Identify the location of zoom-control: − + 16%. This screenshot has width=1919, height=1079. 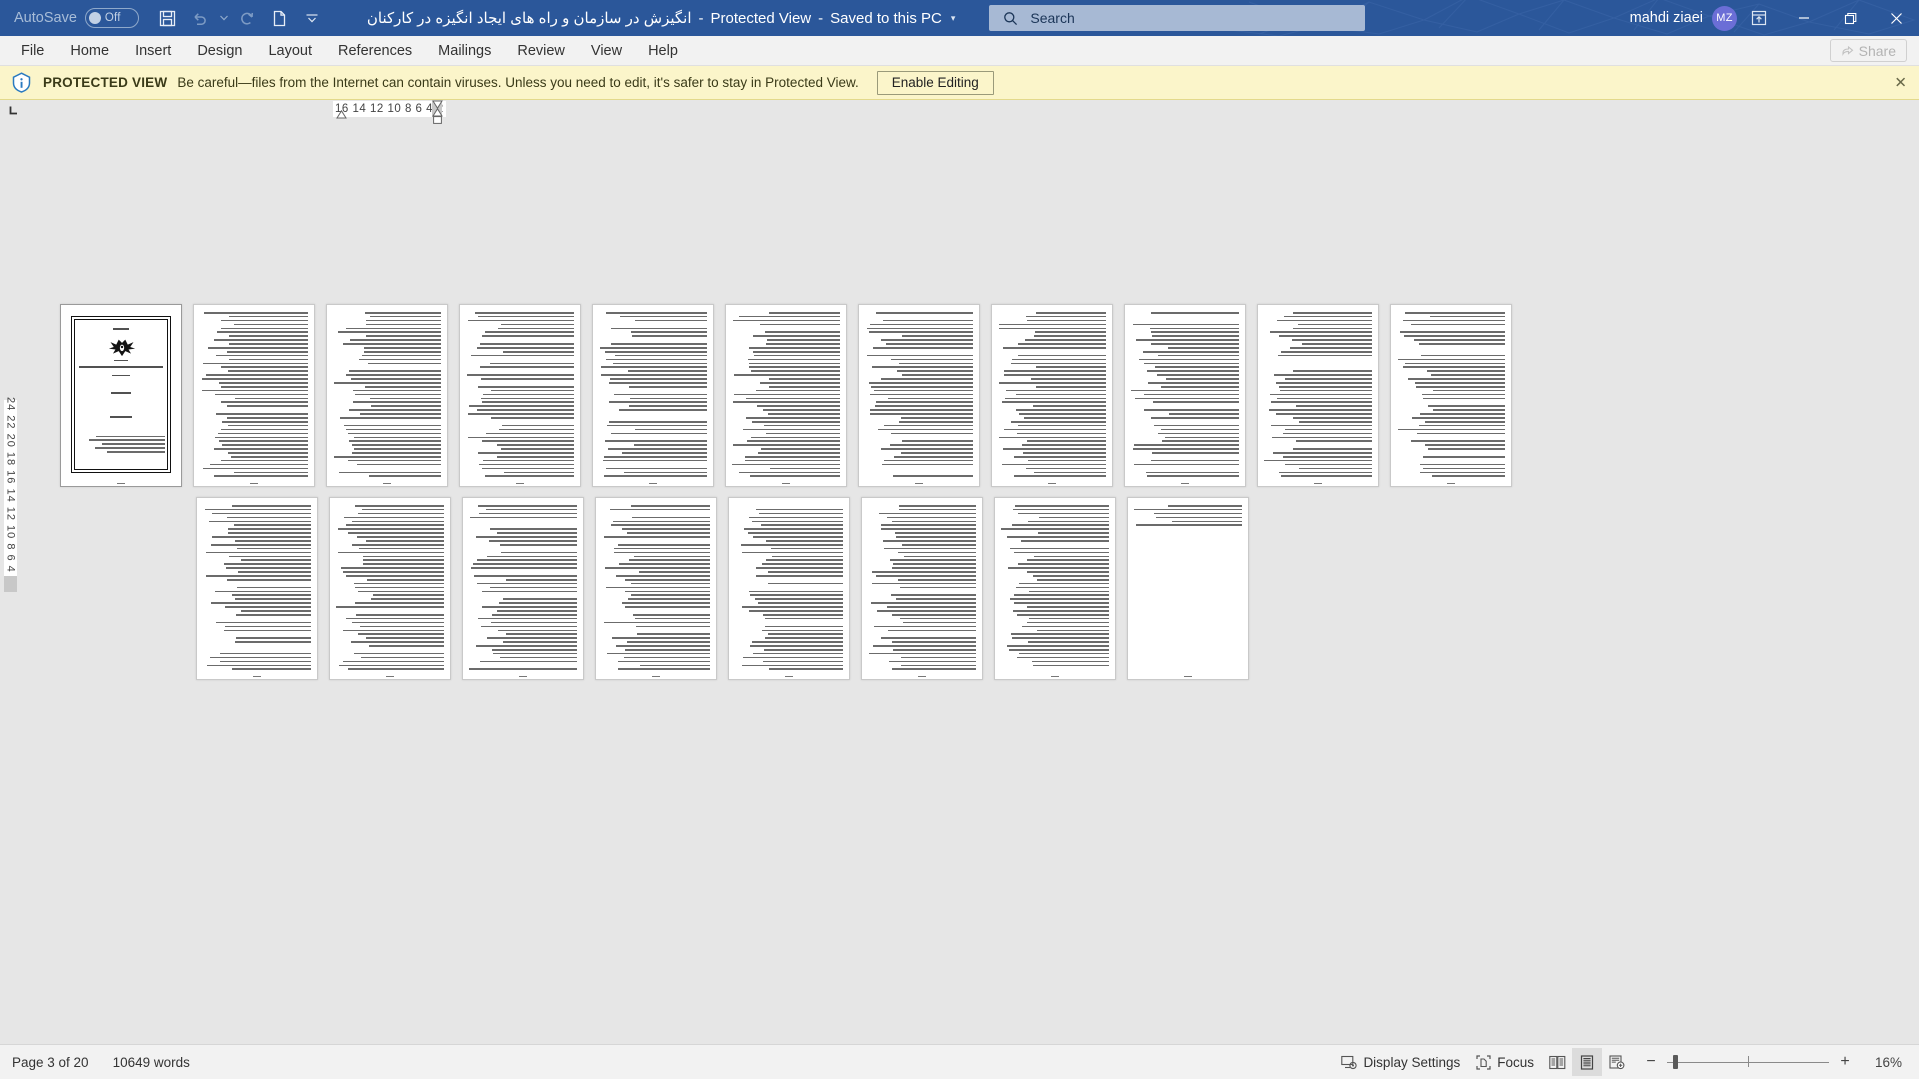
(1775, 1062).